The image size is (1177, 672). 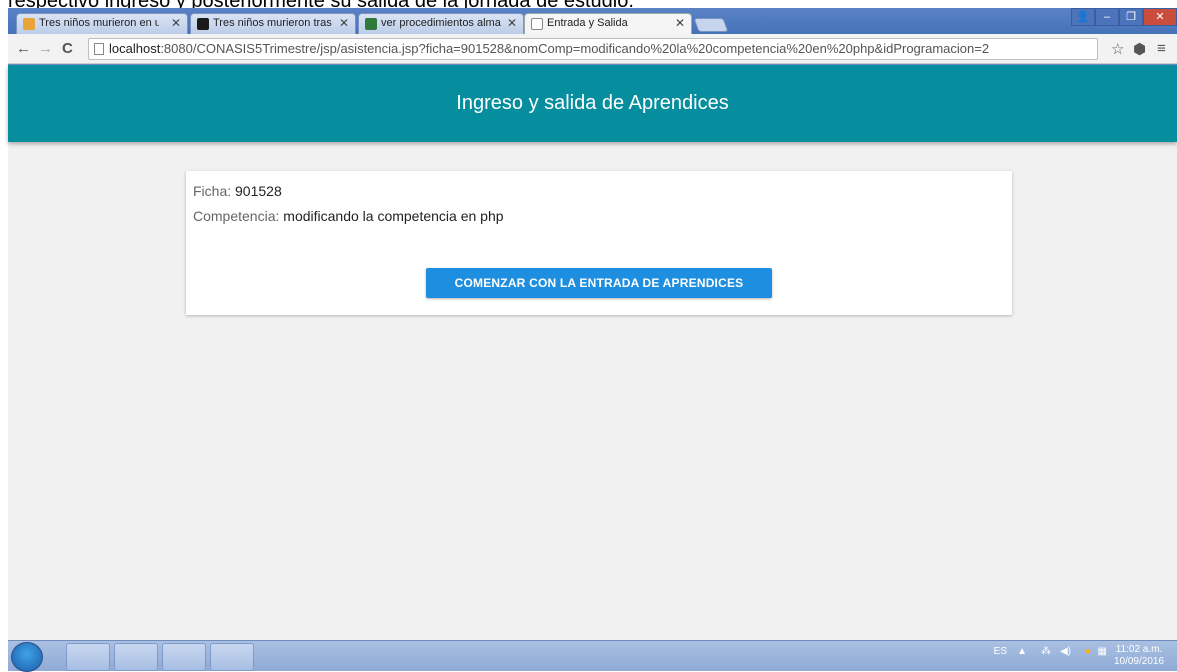 What do you see at coordinates (1131, 17) in the screenshot?
I see `maximize-button: ❐` at bounding box center [1131, 17].